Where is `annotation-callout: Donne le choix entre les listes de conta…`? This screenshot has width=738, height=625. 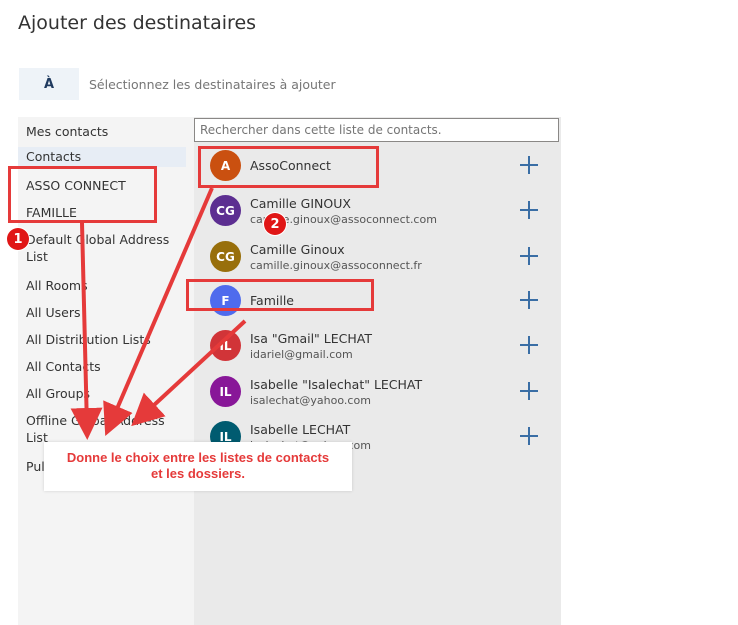 annotation-callout: Donne le choix entre les listes de conta… is located at coordinates (198, 466).